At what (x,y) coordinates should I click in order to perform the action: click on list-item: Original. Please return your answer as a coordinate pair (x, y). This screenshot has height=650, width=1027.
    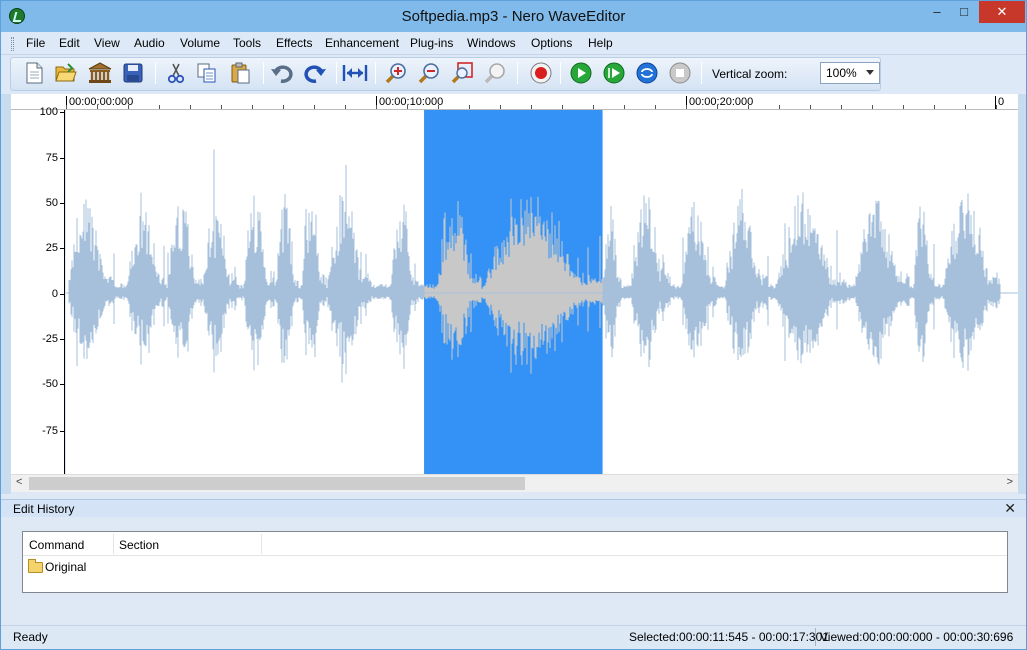
    Looking at the image, I should click on (57, 566).